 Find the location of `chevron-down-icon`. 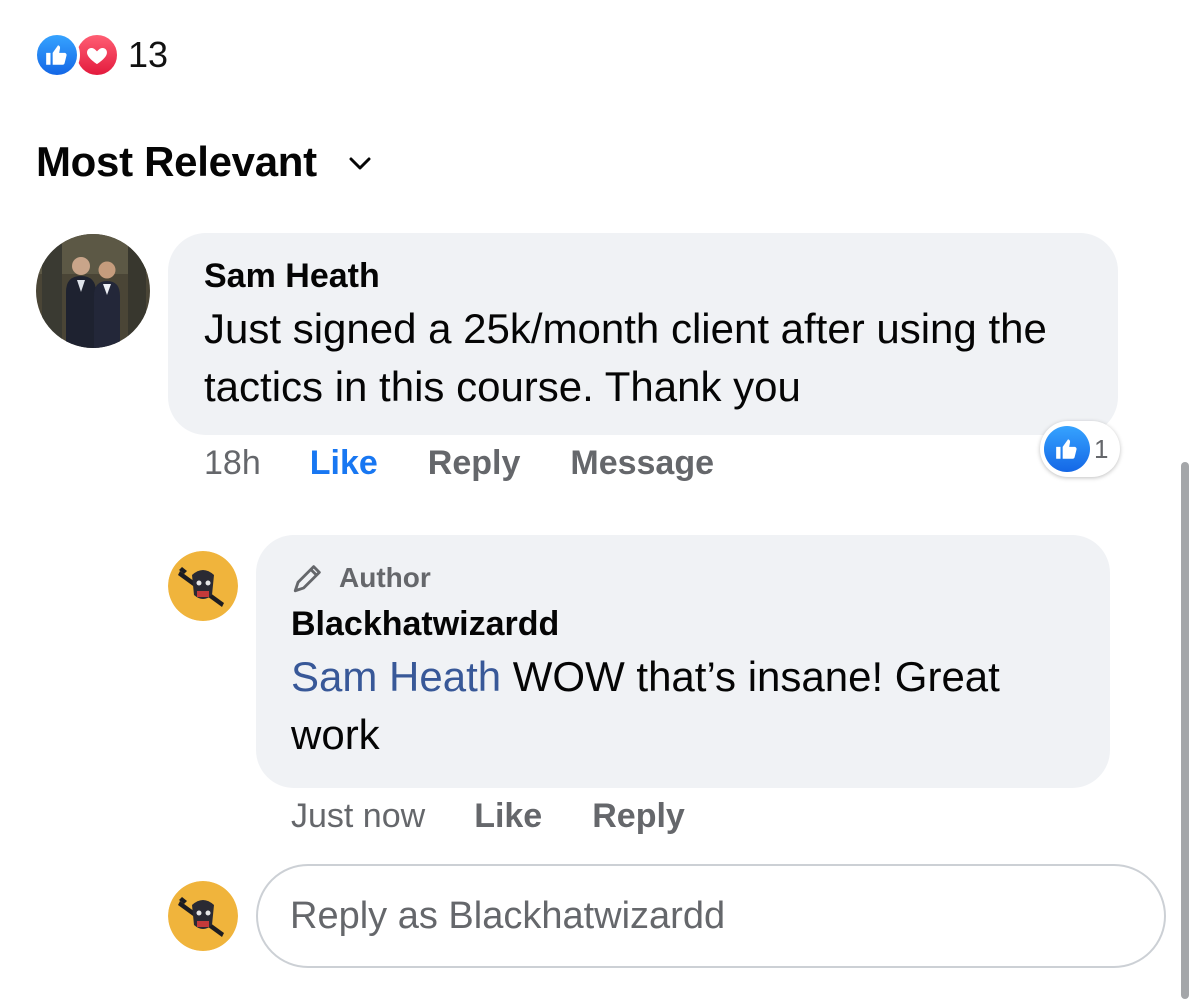

chevron-down-icon is located at coordinates (360, 164).